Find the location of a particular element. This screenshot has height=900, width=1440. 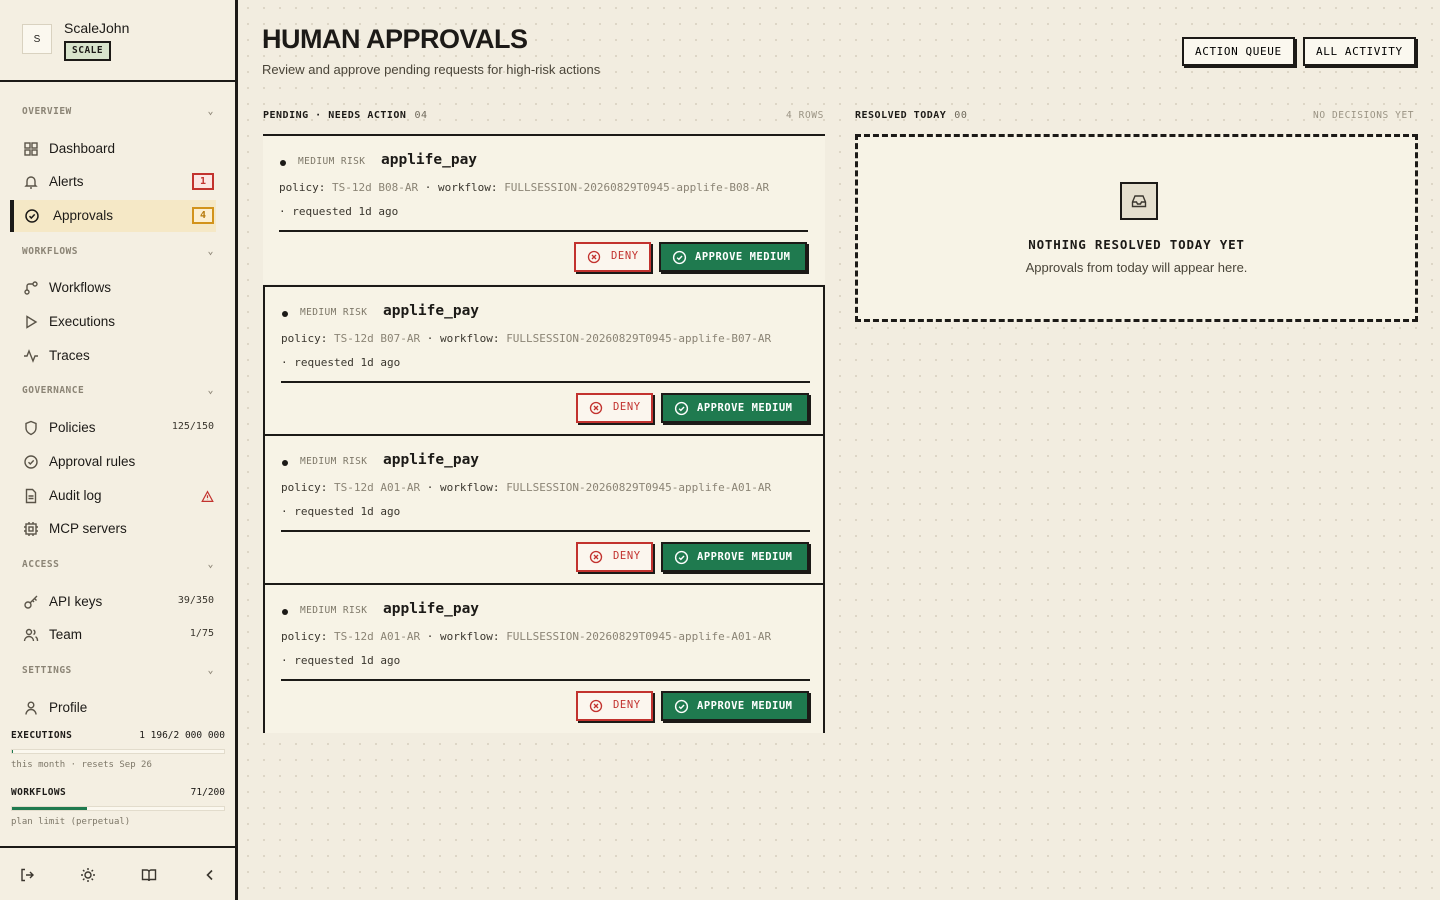

action-queue-button: ACTION QUEUE is located at coordinates (1238, 51).